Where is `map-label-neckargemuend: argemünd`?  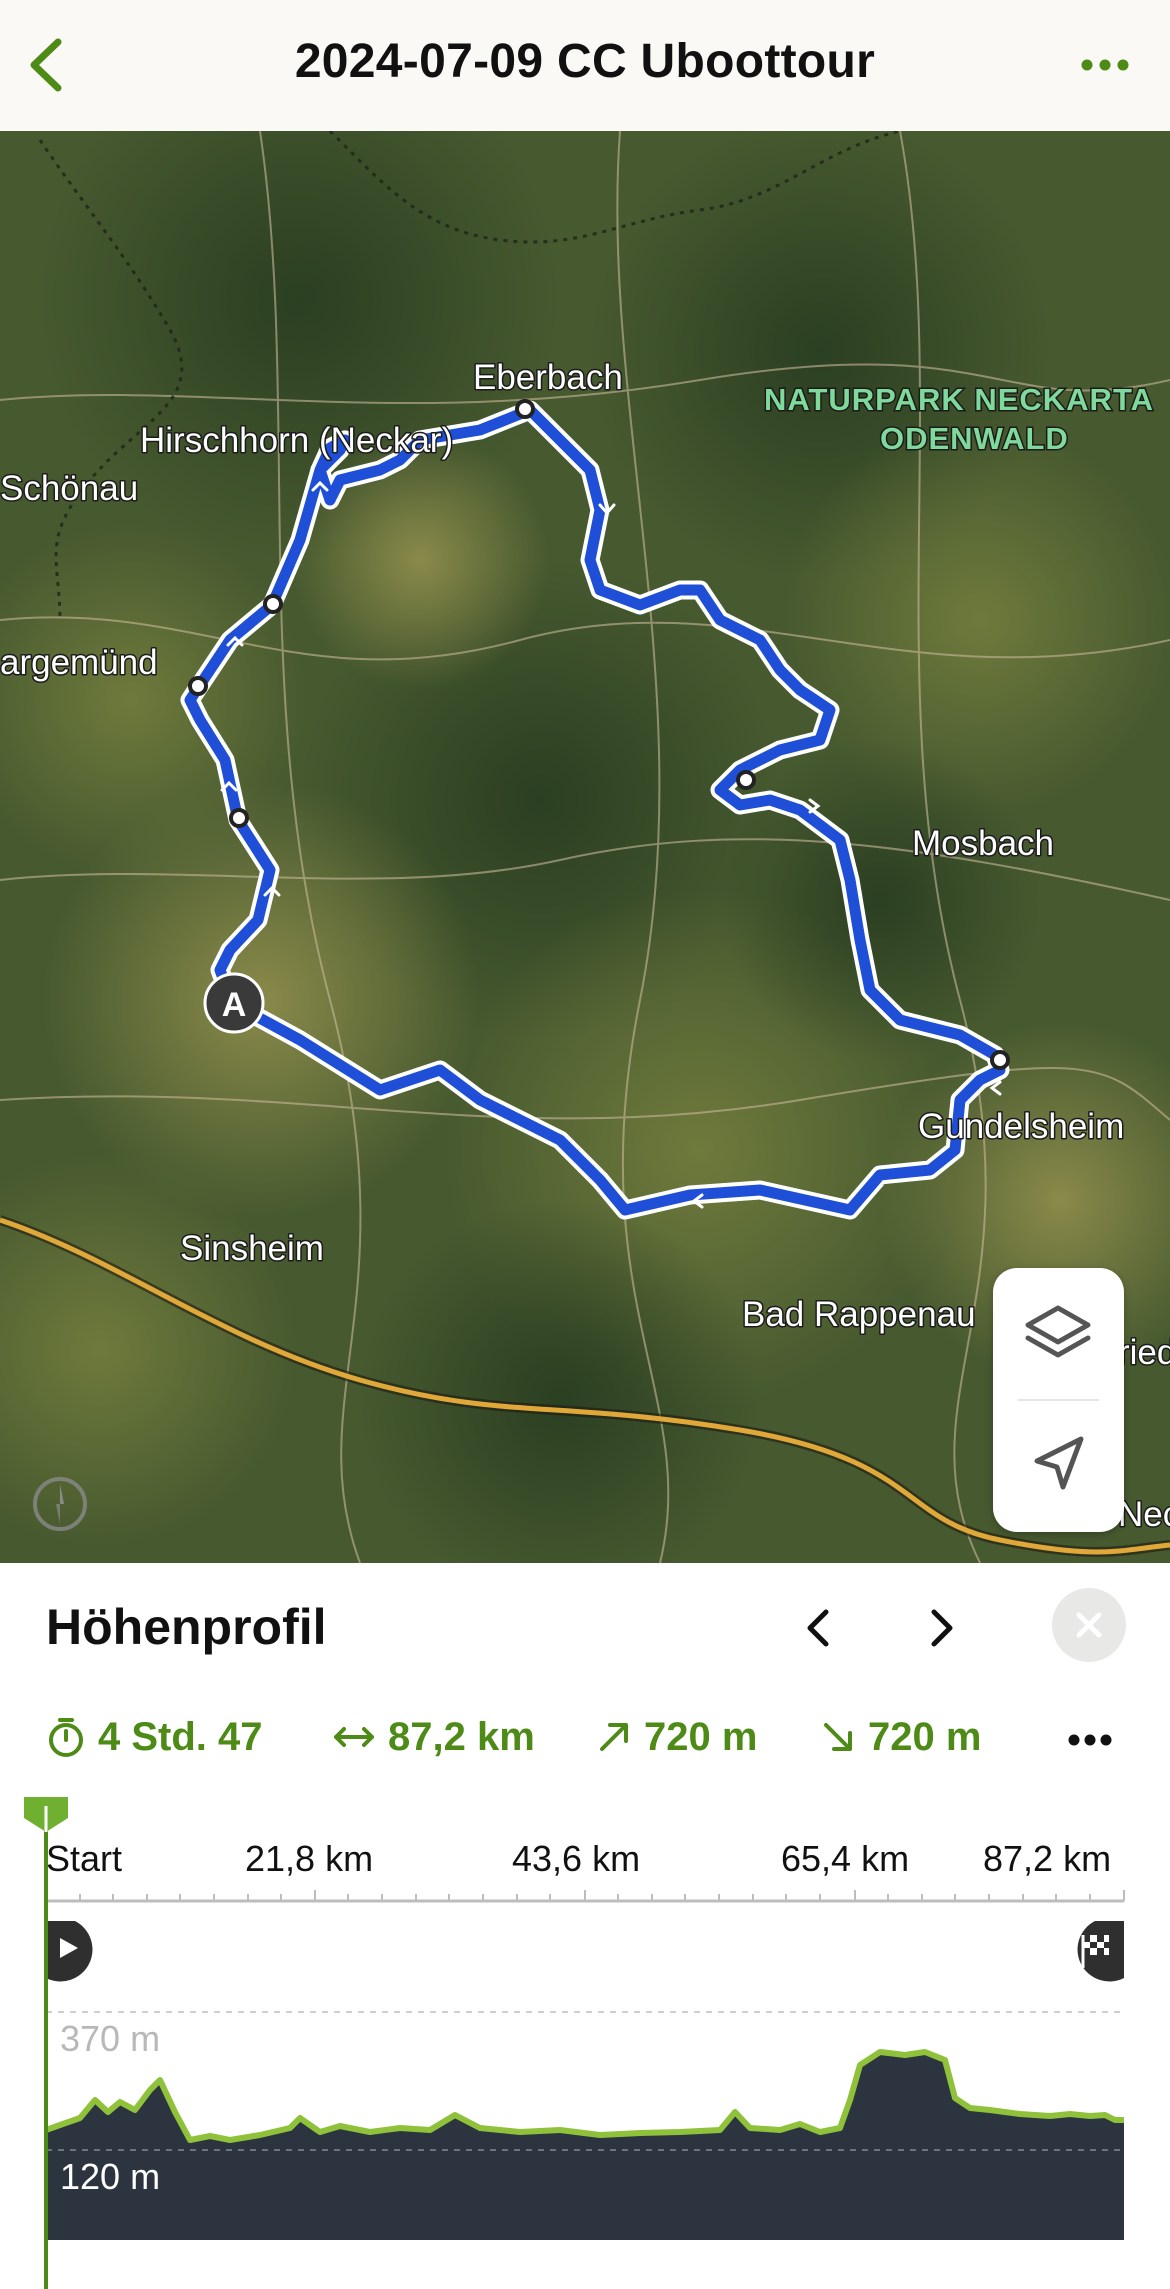
map-label-neckargemuend: argemünd is located at coordinates (79, 662).